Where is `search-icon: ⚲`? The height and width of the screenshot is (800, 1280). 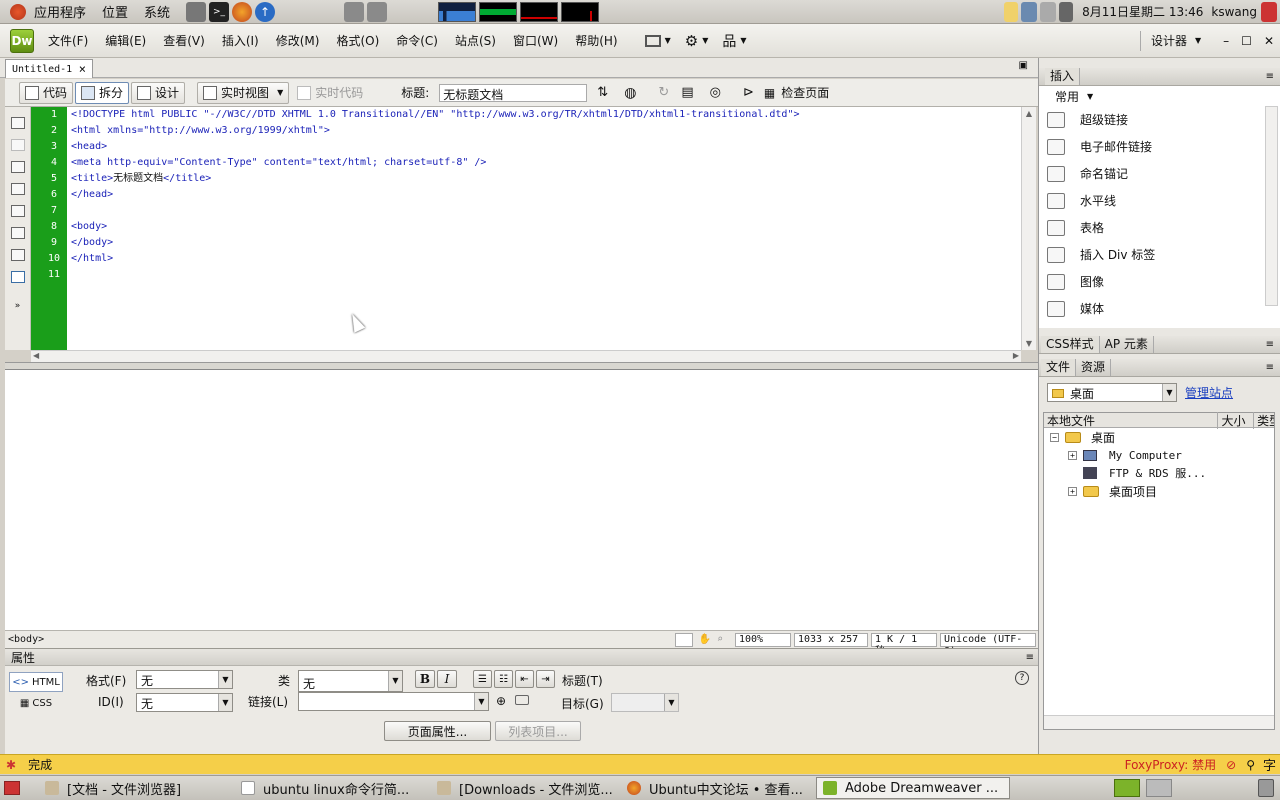
search-icon: ⚲ is located at coordinates (1250, 765).